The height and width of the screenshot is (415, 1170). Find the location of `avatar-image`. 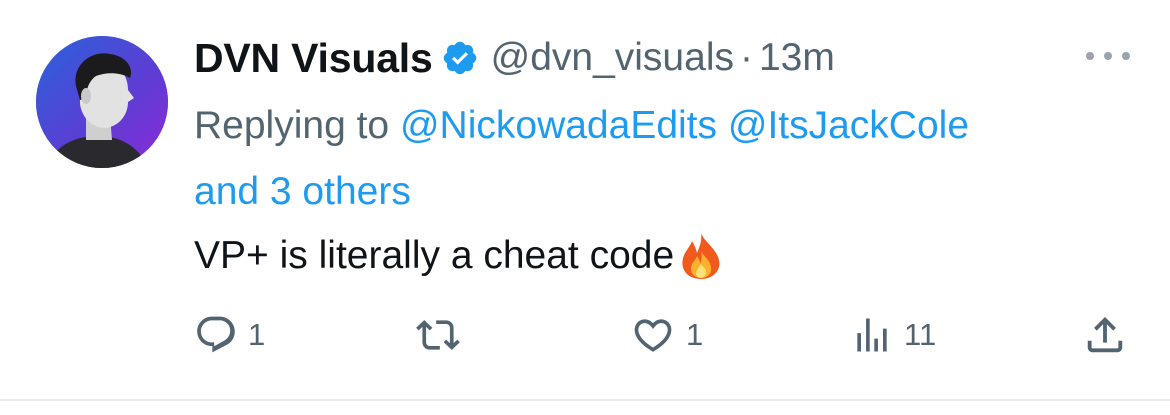

avatar-image is located at coordinates (102, 102).